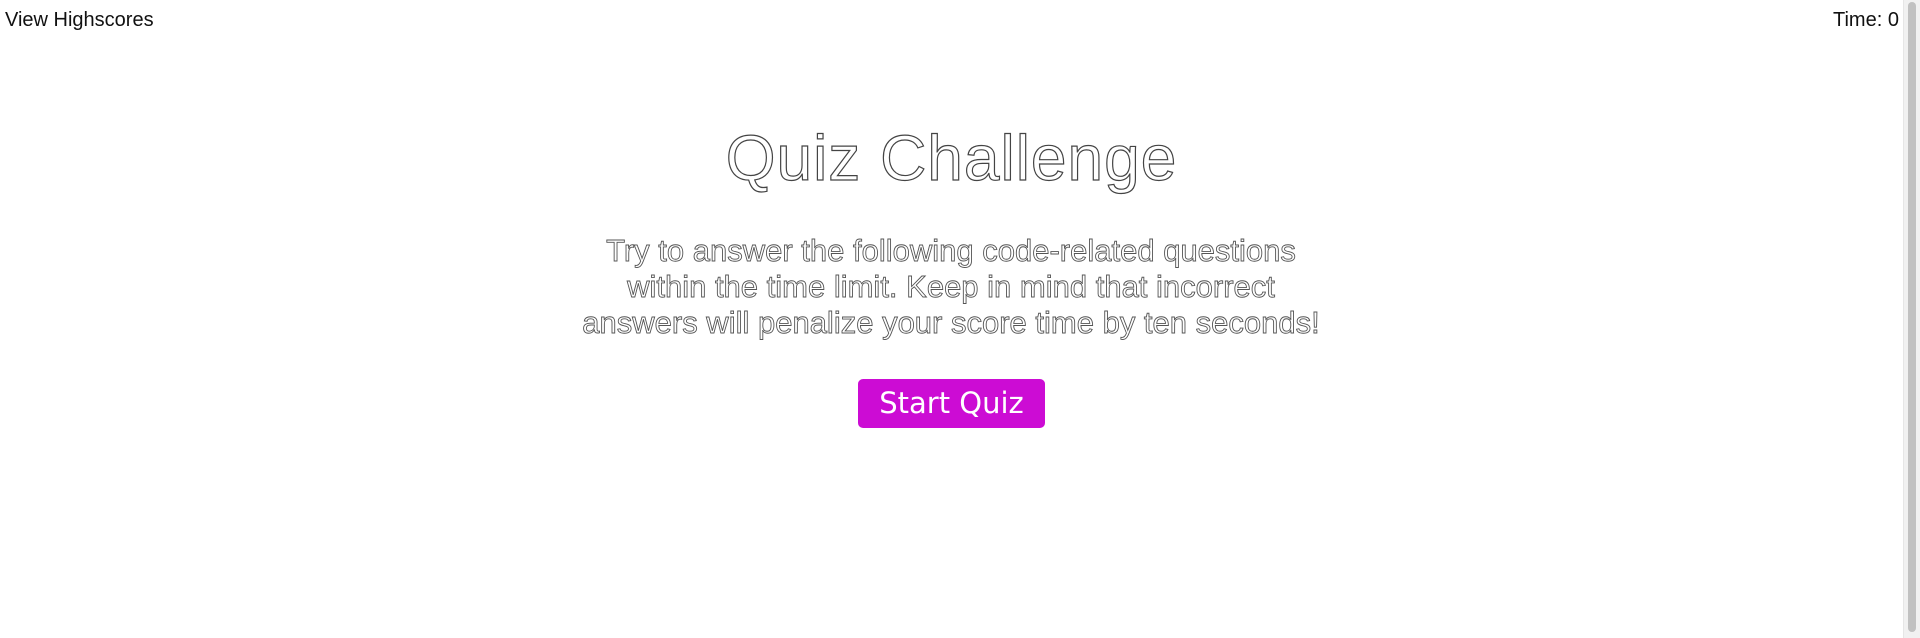  I want to click on vertical-scrollbar, so click(1911, 319).